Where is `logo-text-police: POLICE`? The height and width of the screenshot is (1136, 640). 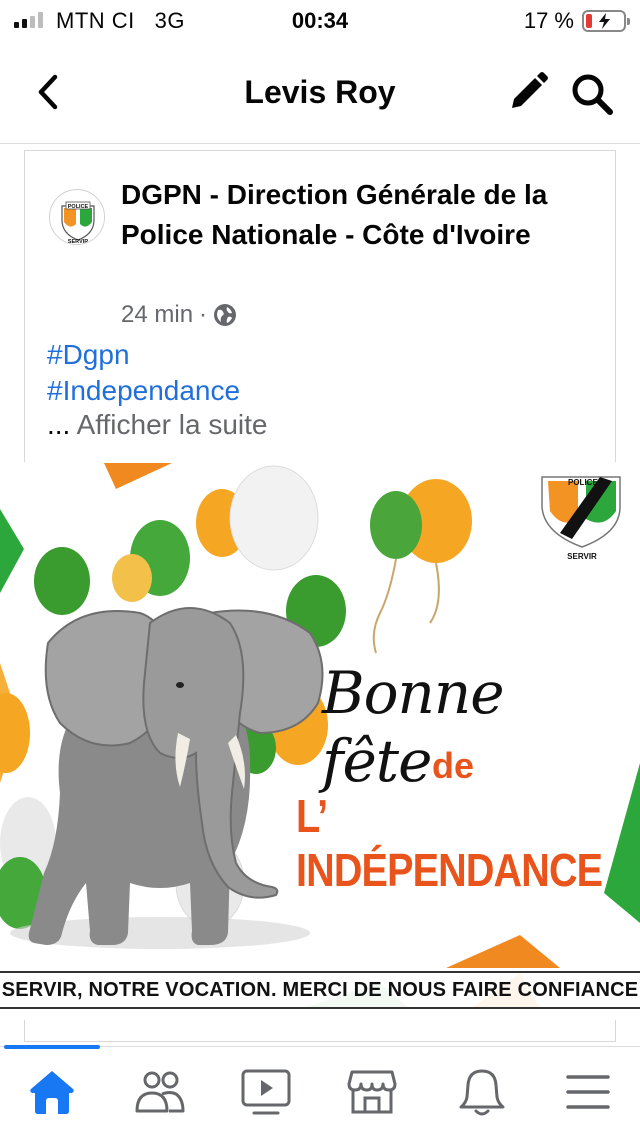 logo-text-police: POLICE is located at coordinates (78, 207).